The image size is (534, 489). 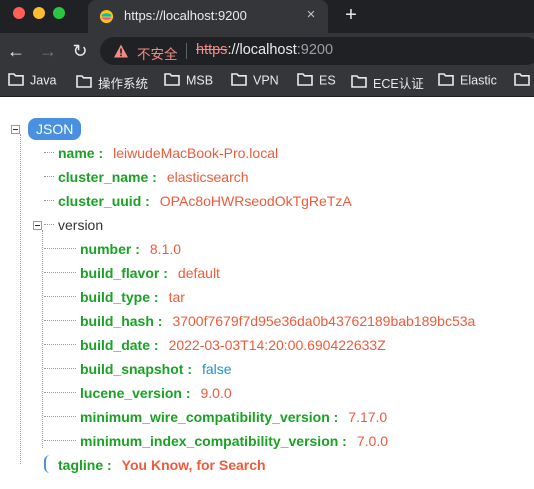 I want to click on selection-bracket, so click(x=48, y=464).